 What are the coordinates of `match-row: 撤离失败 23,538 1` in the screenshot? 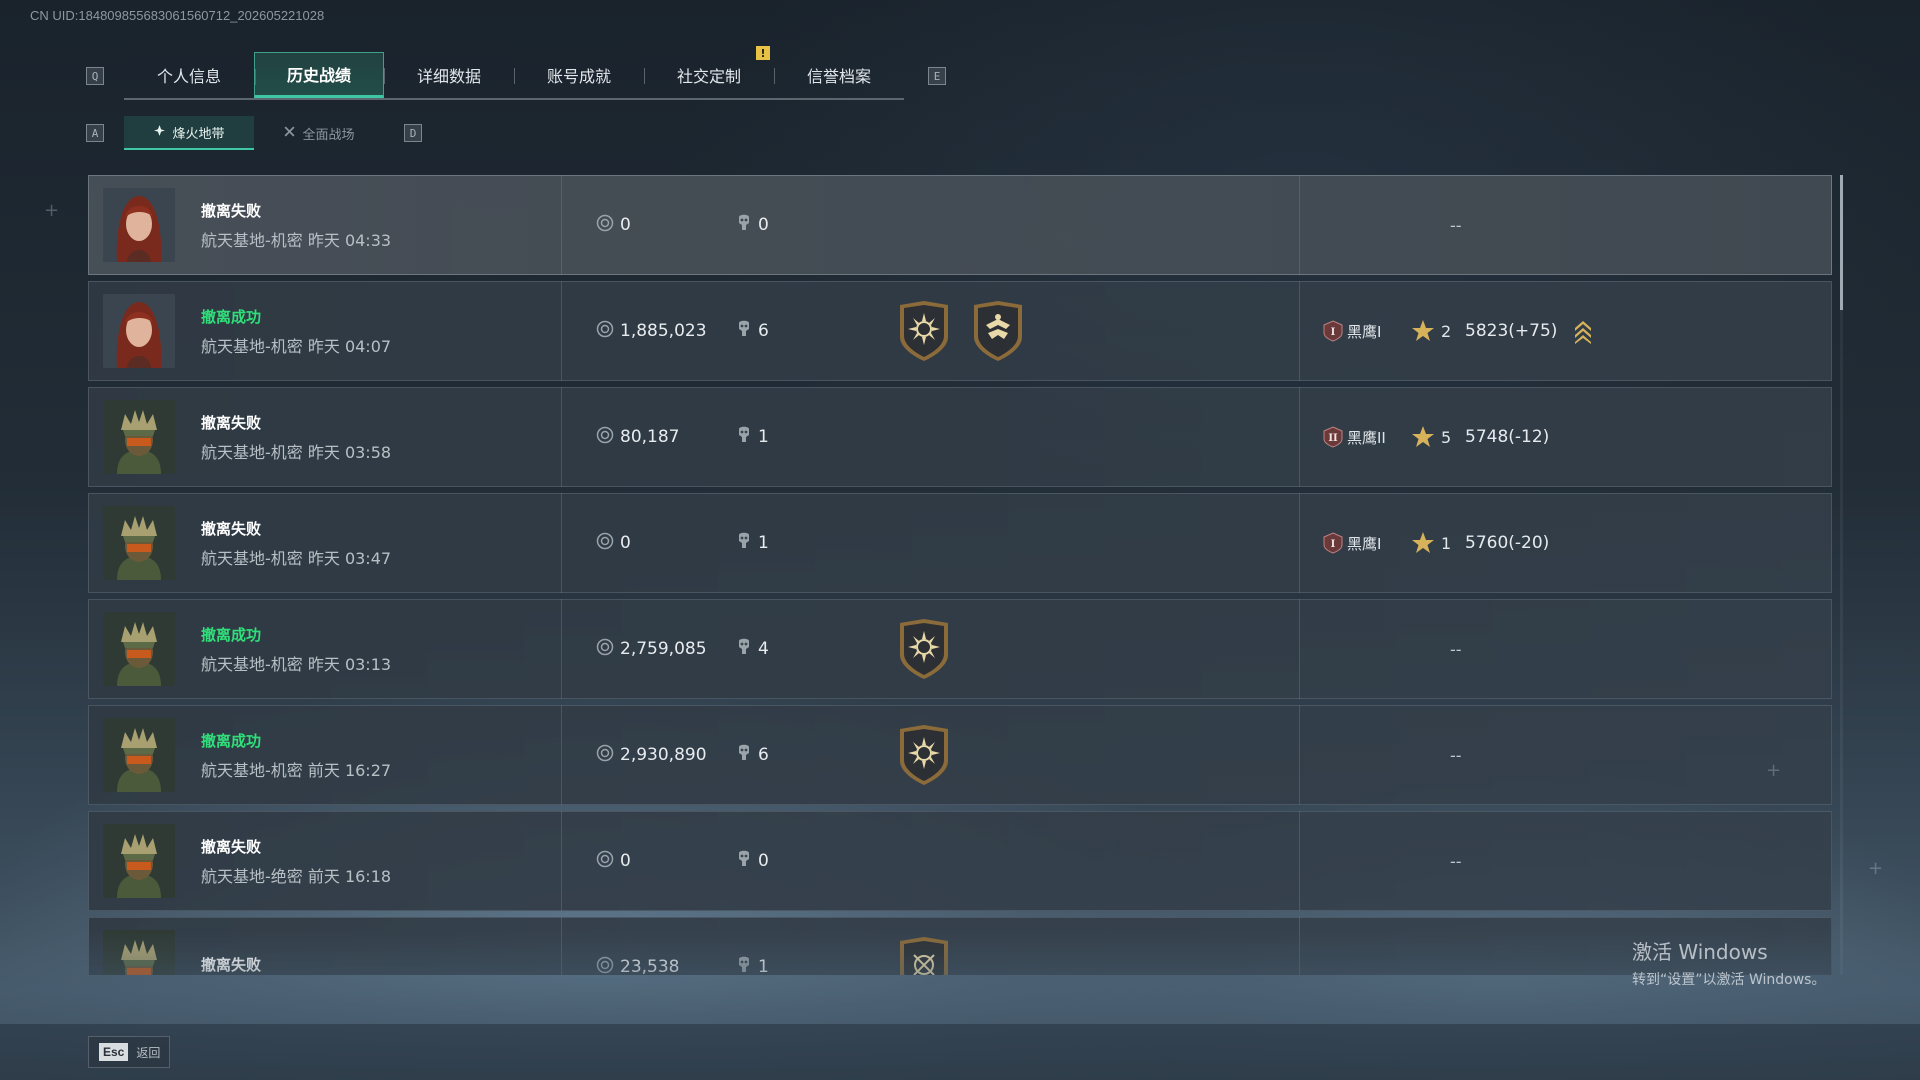 It's located at (960, 946).